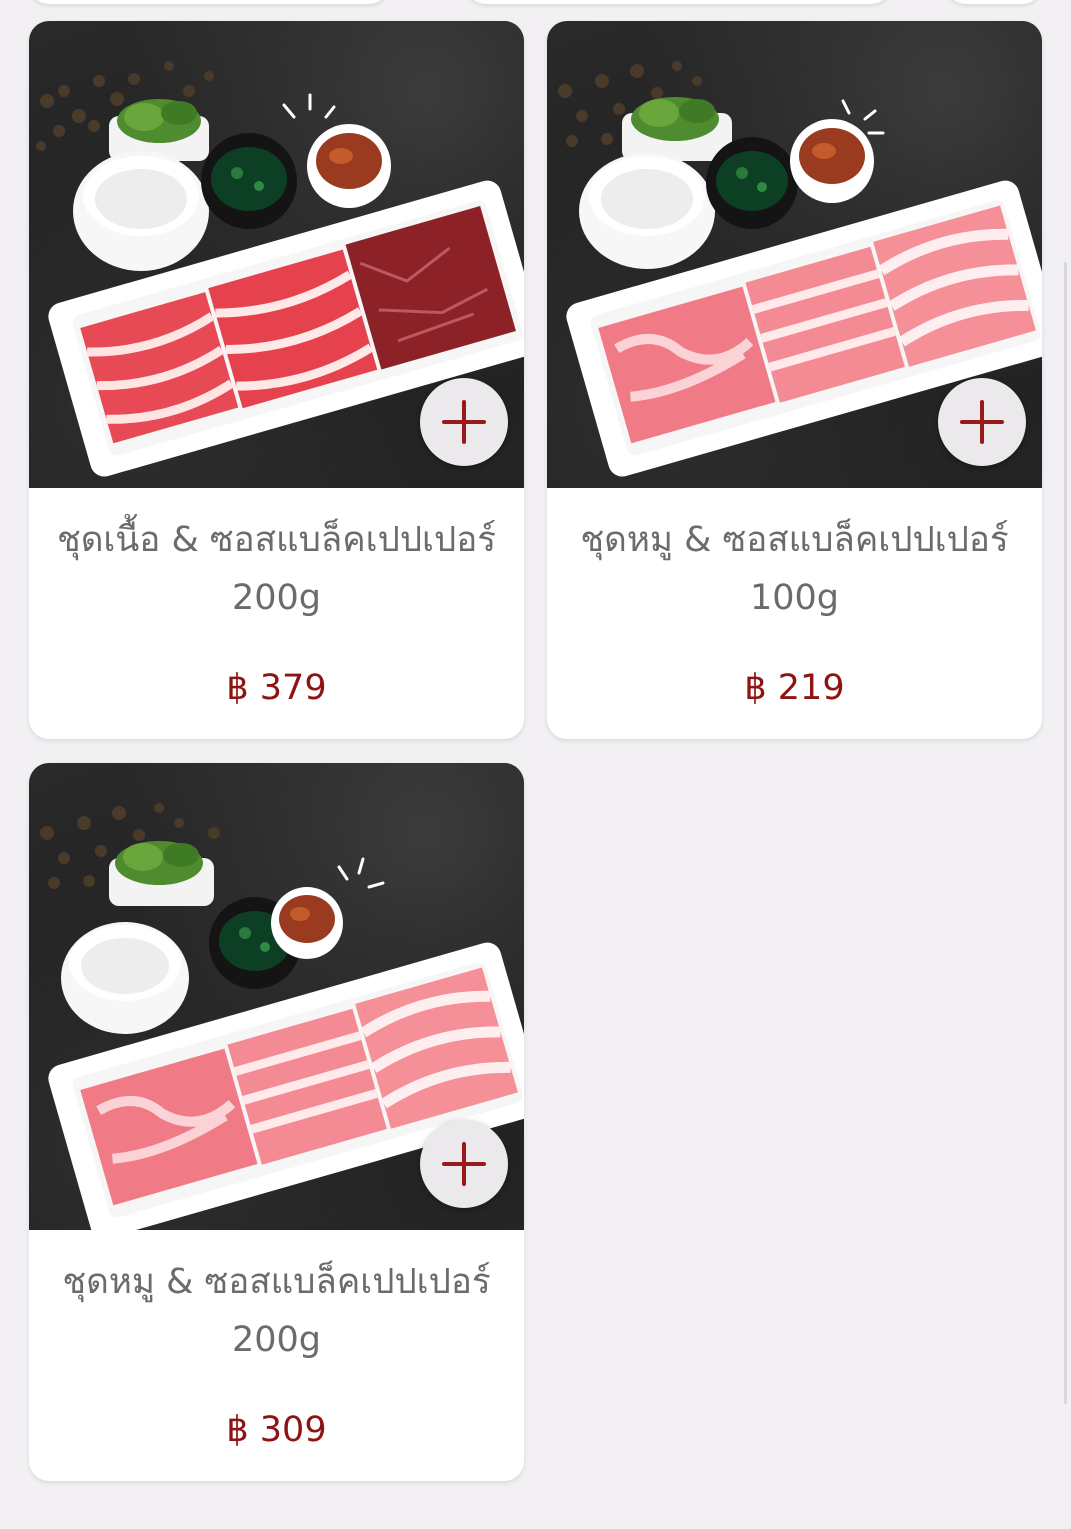 This screenshot has height=1529, width=1071. Describe the element at coordinates (276, 1311) in the screenshot. I see `product-name: ชุดหมู & ซอสแบล็คเปปเปอร์ 200g` at that location.